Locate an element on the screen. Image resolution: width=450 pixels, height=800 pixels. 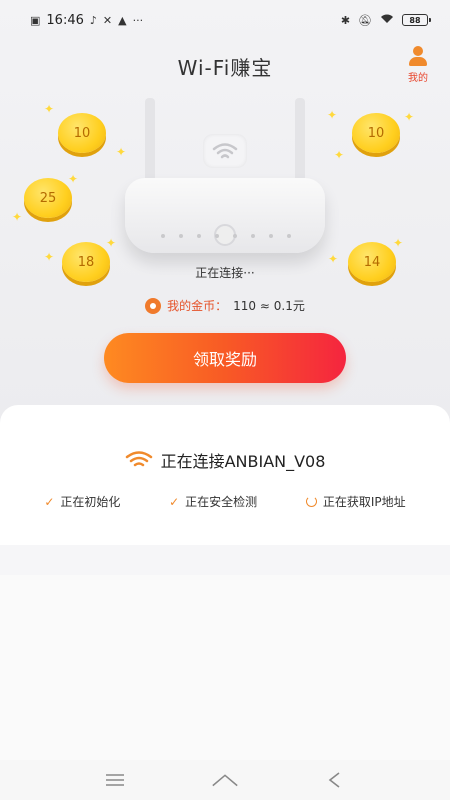
coin-icon is located at coordinates (153, 305).